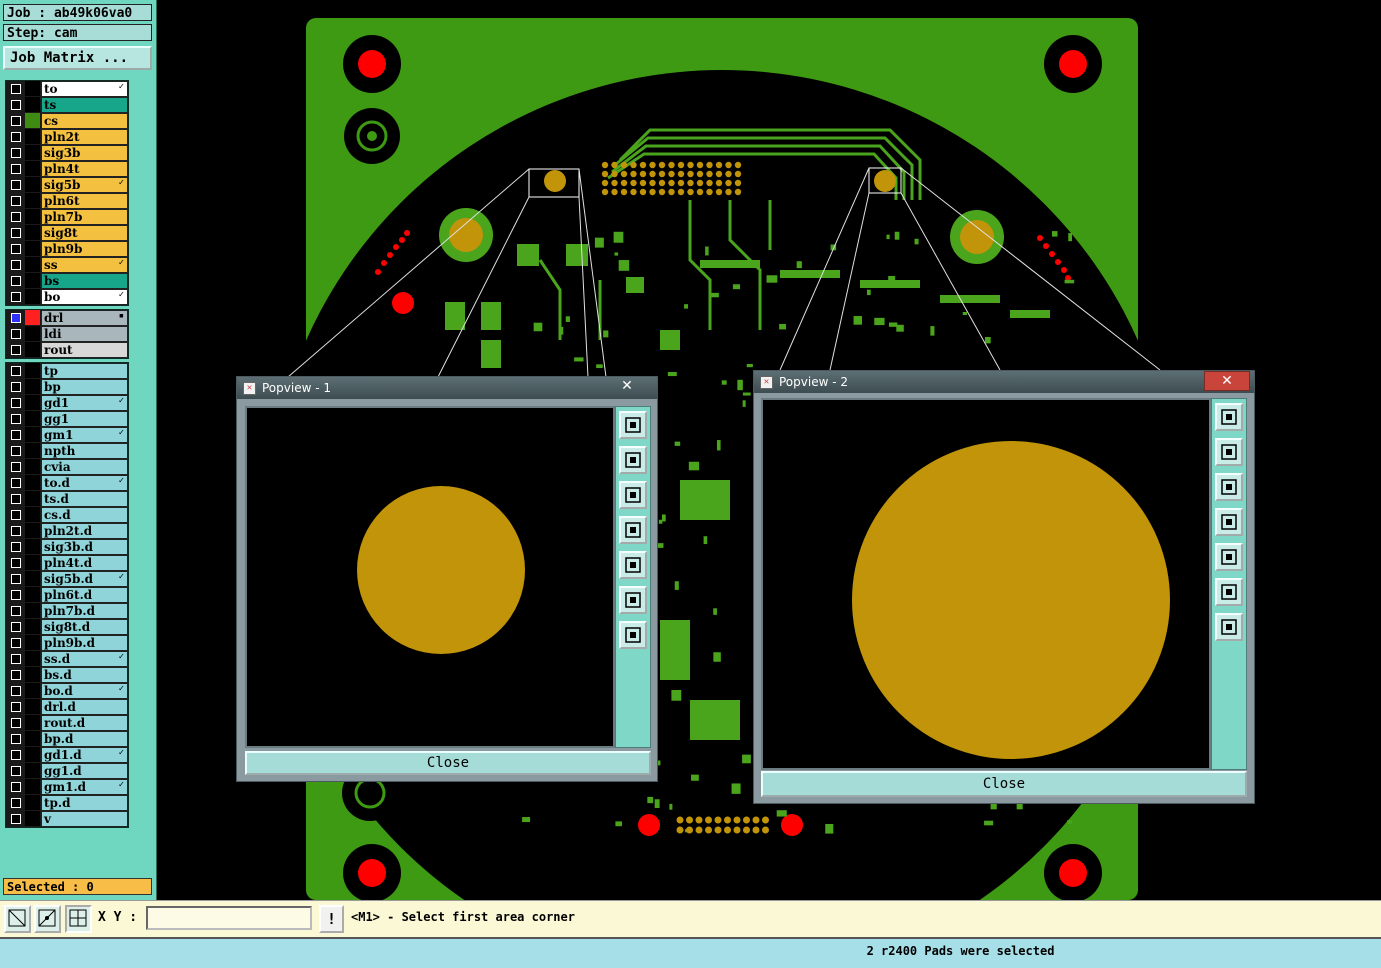  I want to click on layer-name: bp, so click(84, 387).